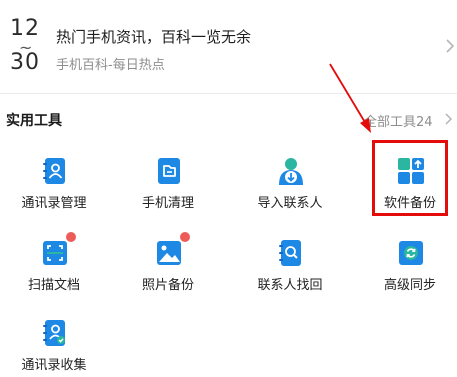 The height and width of the screenshot is (377, 457). Describe the element at coordinates (53, 285) in the screenshot. I see `tool-label: 扫描文档` at that location.